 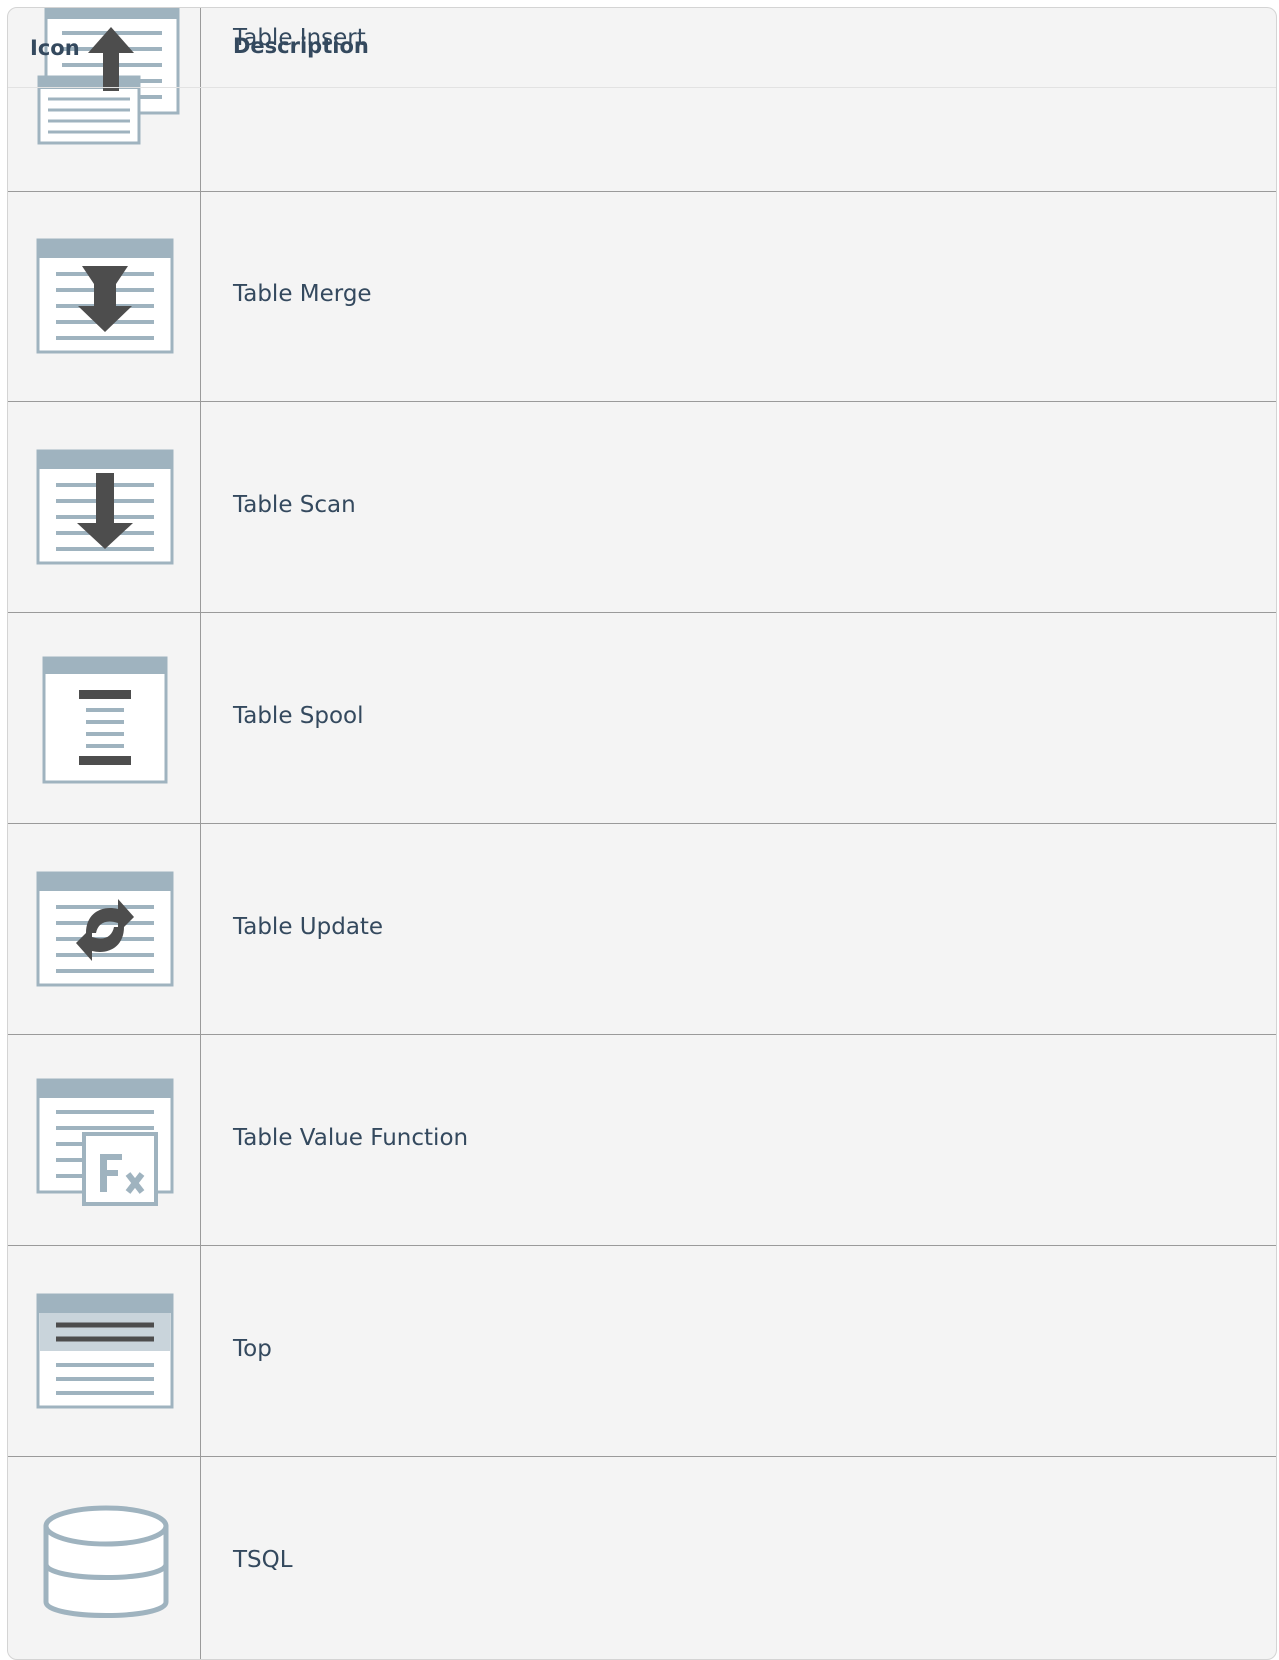 I want to click on tsql-icon, so click(x=106, y=1561).